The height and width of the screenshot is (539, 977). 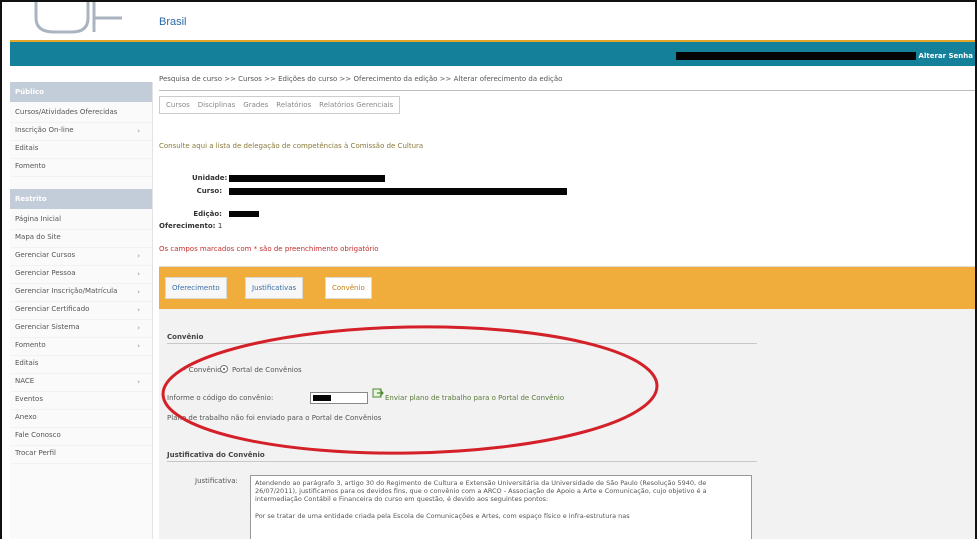 I want to click on codigo-convenio-redacted, so click(x=322, y=398).